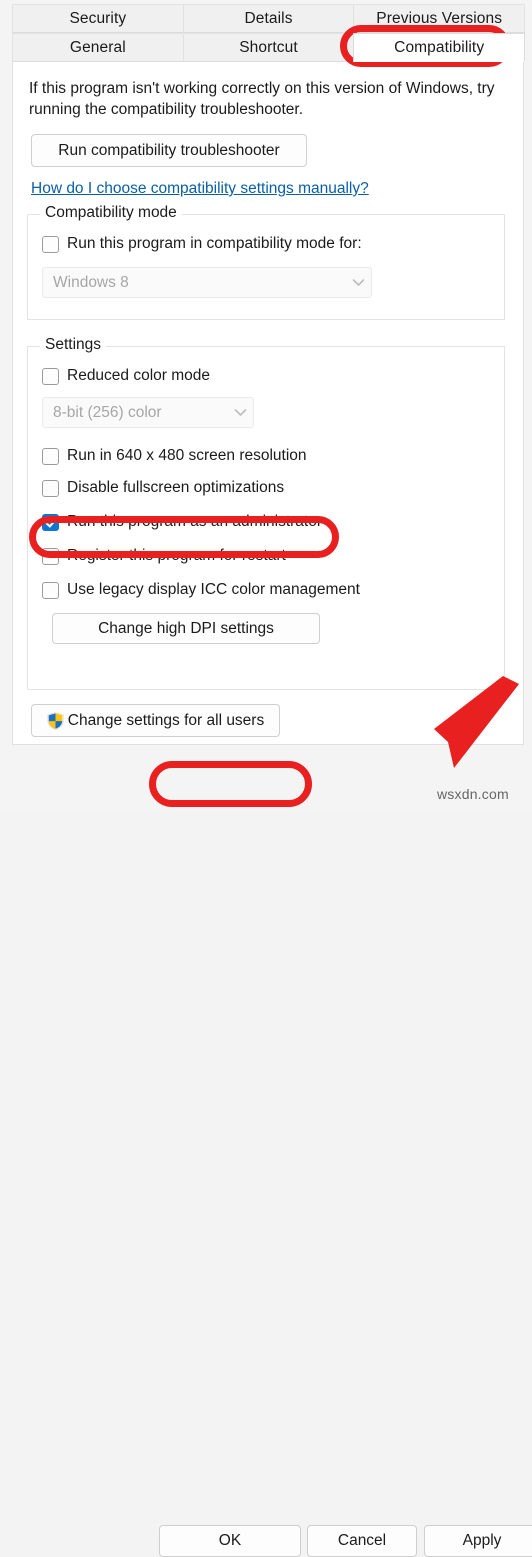 This screenshot has height=1557, width=532. What do you see at coordinates (473, 794) in the screenshot?
I see `watermark: wsxdn.com` at bounding box center [473, 794].